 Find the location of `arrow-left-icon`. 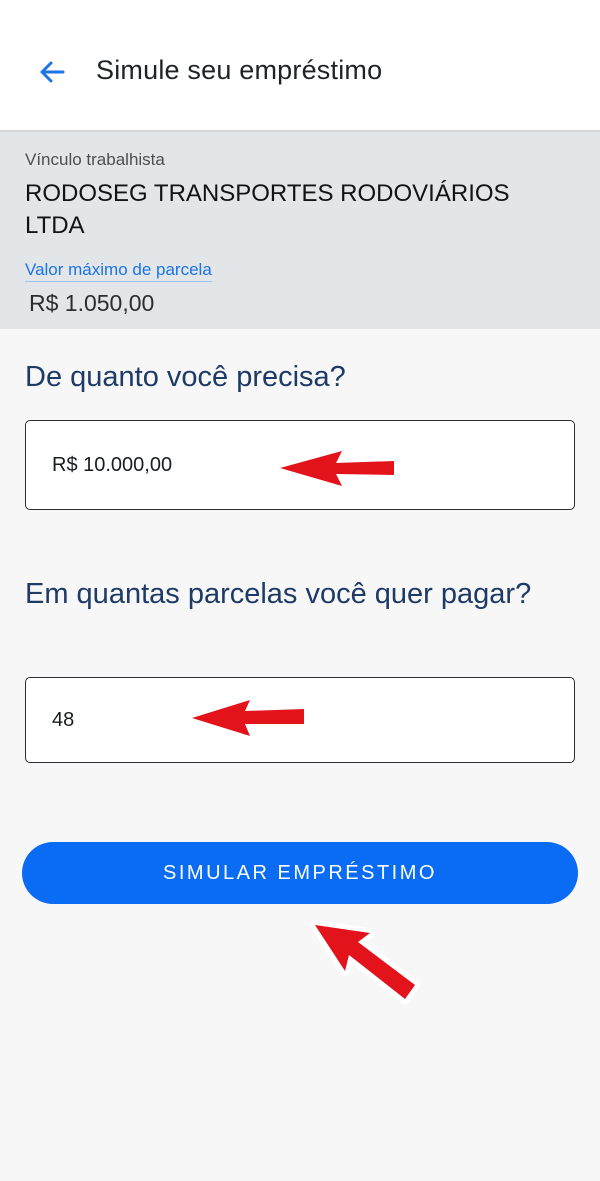

arrow-left-icon is located at coordinates (52, 72).